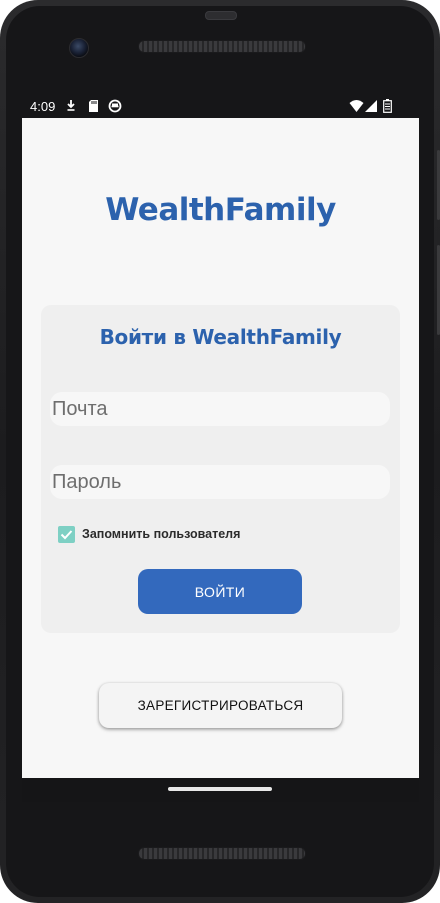 The width and height of the screenshot is (440, 903). I want to click on email-field, so click(220, 409).